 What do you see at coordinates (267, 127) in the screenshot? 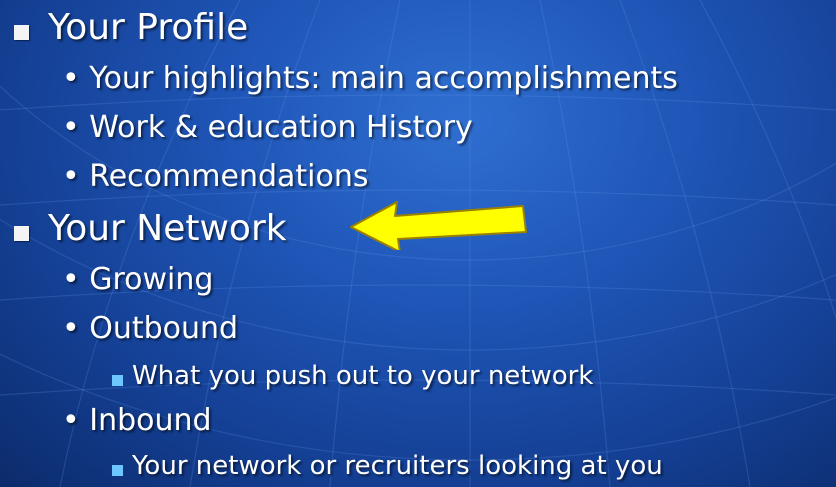
I see `bullet-work-education: • Work & education History` at bounding box center [267, 127].